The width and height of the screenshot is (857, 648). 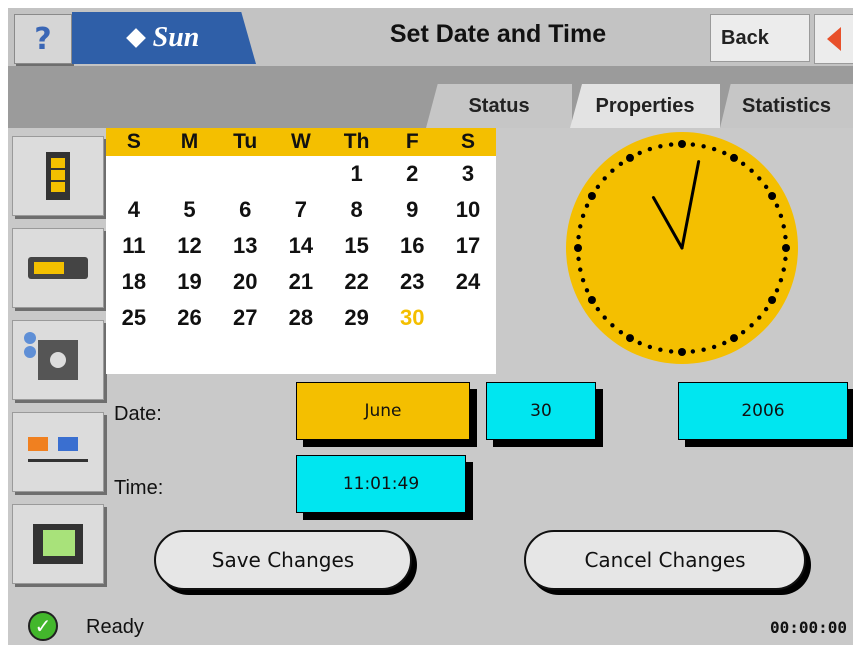 I want to click on calendar-day: 7, so click(x=301, y=210).